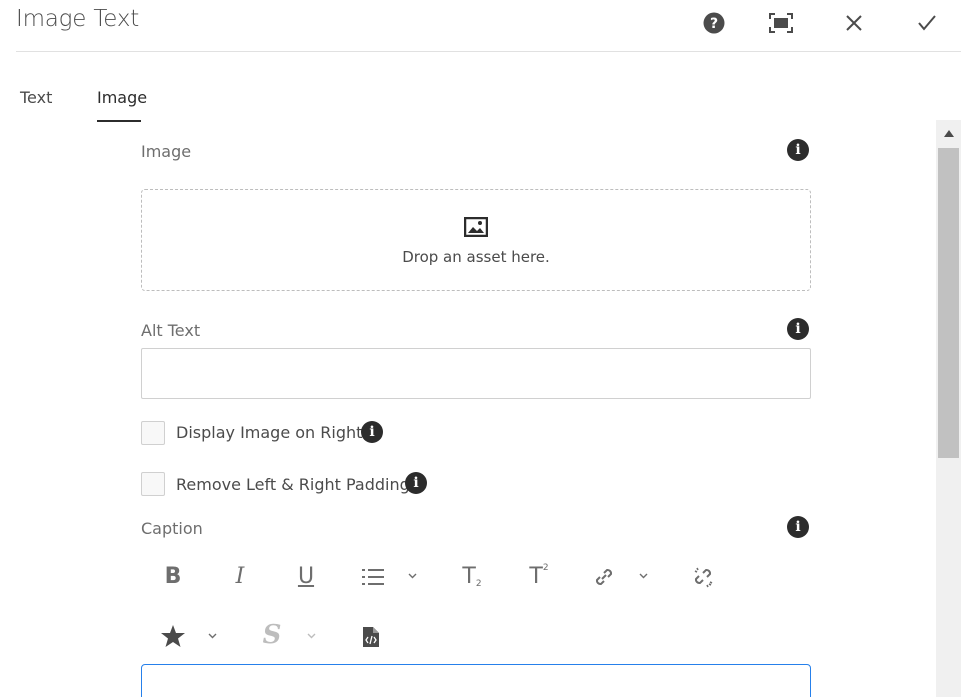  Describe the element at coordinates (269, 432) in the screenshot. I see `display-image-right-label: Display Image on Right` at that location.